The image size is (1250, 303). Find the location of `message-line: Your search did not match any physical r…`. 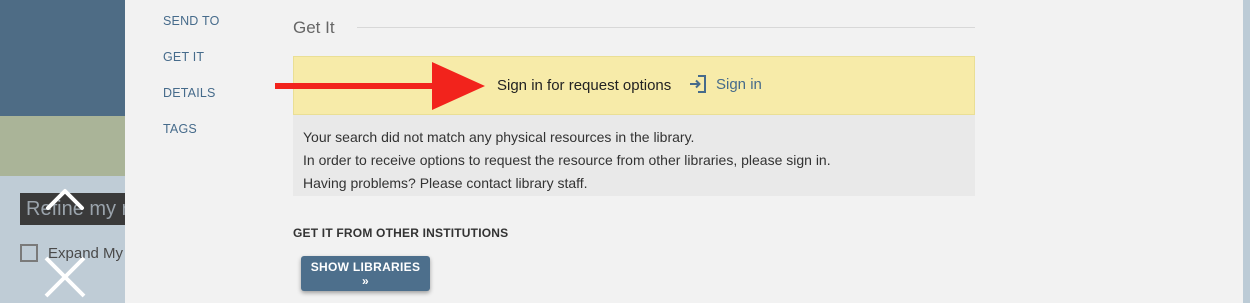

message-line: Your search did not match any physical r… is located at coordinates (499, 137).